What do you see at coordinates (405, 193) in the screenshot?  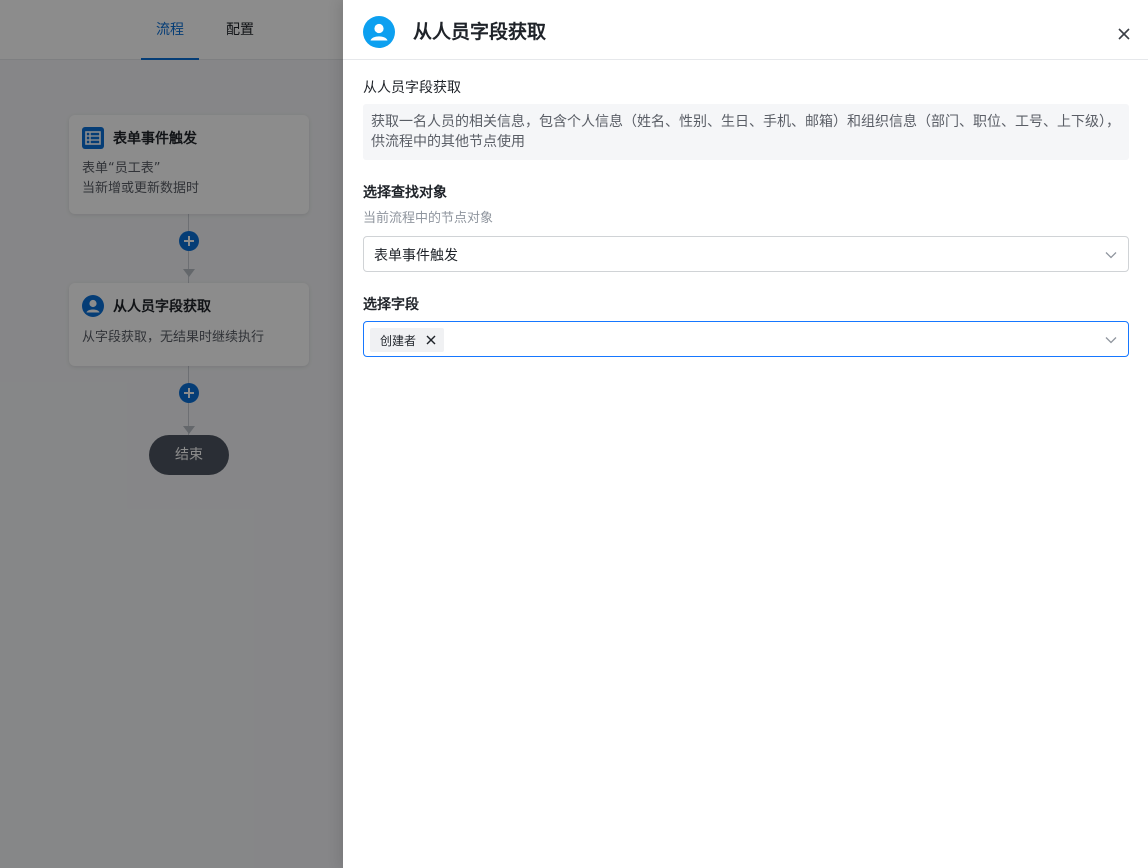 I see `target-object-label: 选择查找对象` at bounding box center [405, 193].